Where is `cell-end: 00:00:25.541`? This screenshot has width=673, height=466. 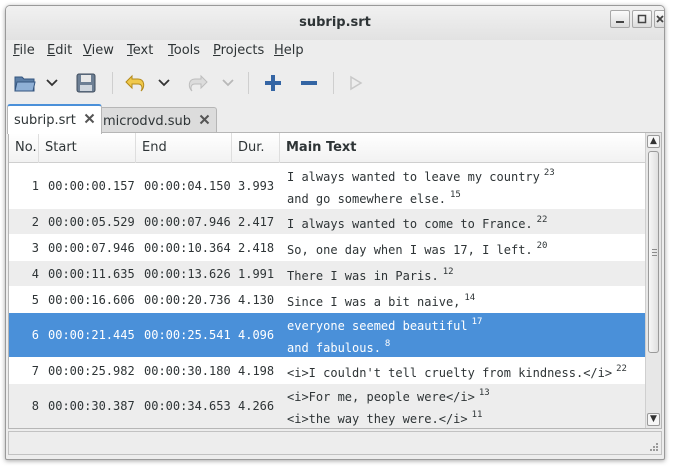 cell-end: 00:00:25.541 is located at coordinates (187, 335).